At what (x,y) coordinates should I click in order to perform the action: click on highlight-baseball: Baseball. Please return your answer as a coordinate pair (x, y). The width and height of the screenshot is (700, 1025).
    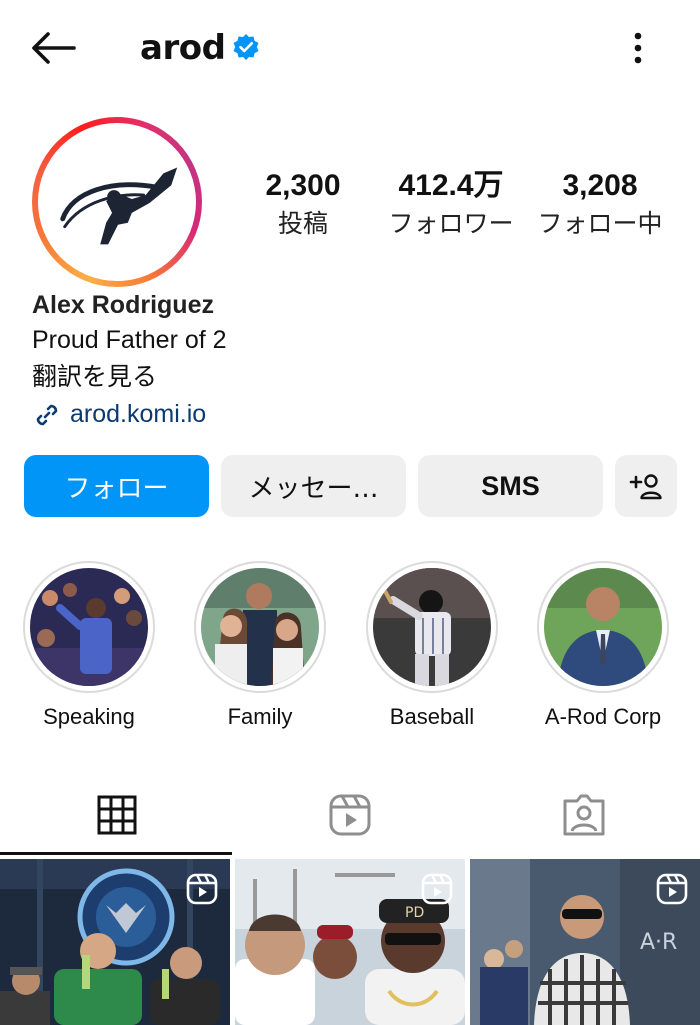
    Looking at the image, I should click on (432, 646).